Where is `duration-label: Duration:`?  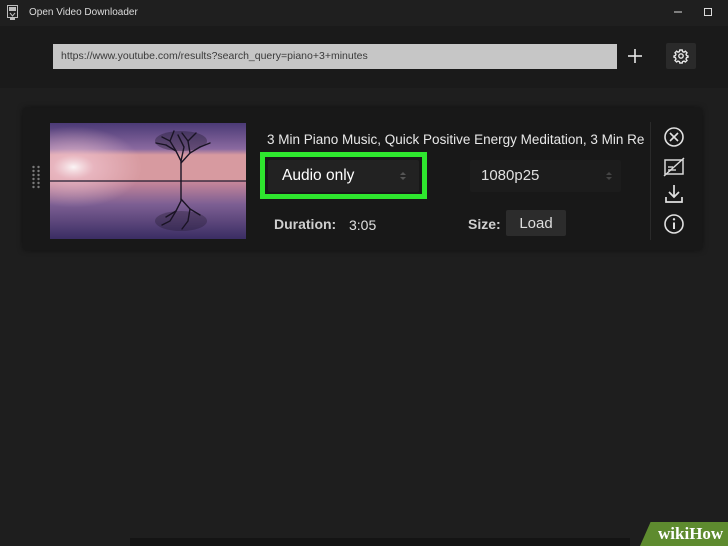
duration-label: Duration: is located at coordinates (305, 224).